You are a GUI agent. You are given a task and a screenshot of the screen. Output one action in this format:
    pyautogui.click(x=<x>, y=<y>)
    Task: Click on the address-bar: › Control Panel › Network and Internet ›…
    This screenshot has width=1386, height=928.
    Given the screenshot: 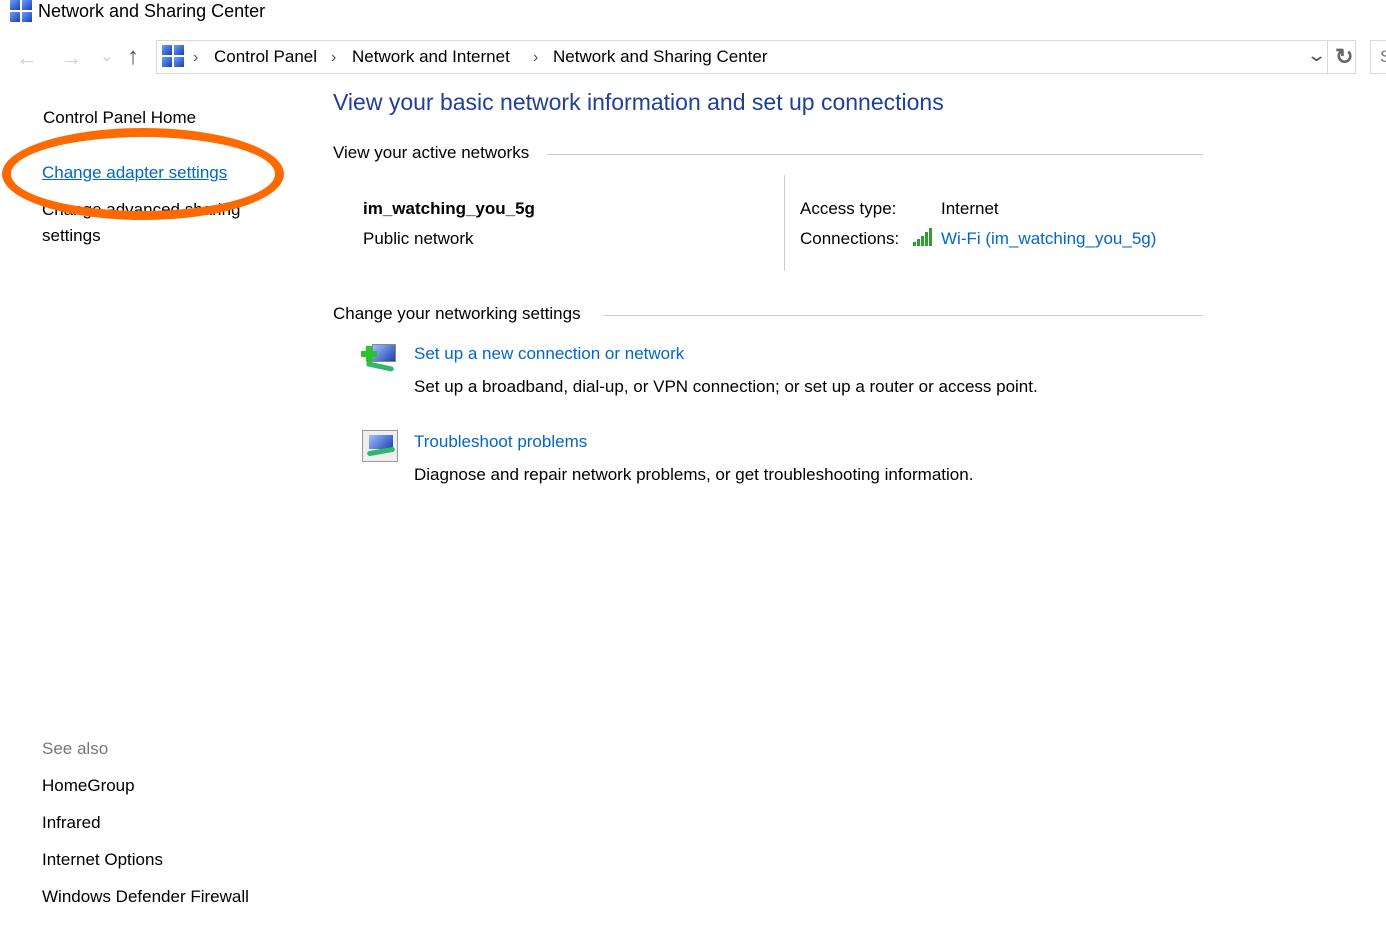 What is the action you would take?
    pyautogui.click(x=756, y=57)
    